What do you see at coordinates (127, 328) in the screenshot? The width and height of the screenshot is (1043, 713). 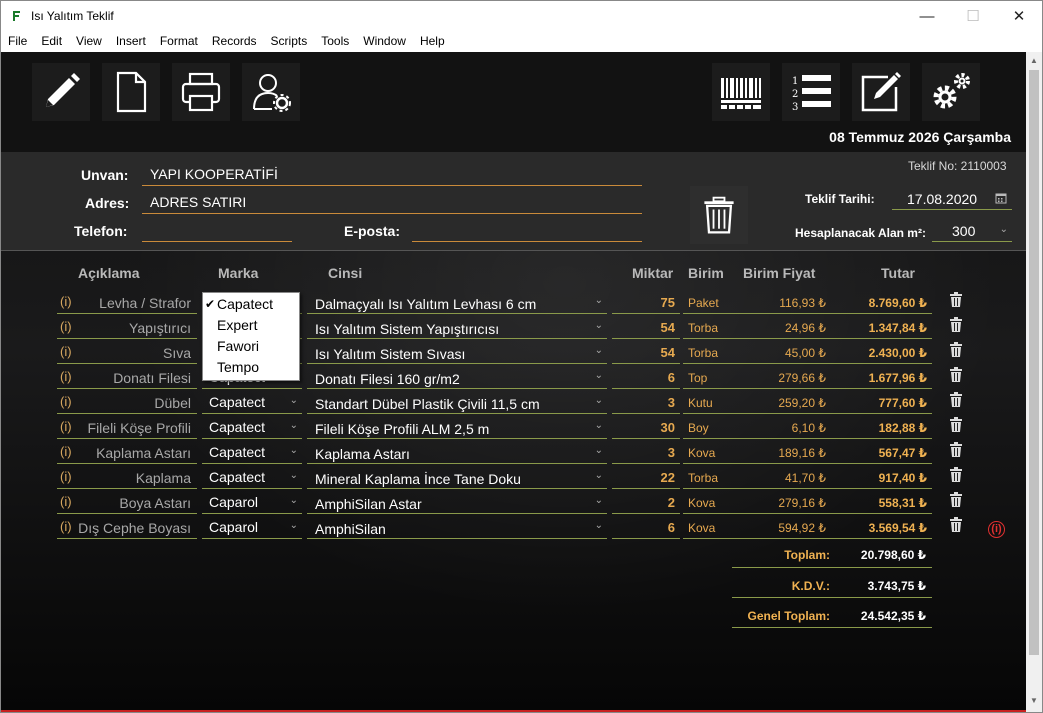 I see `description-cell: (i) Yapıştırıcı` at bounding box center [127, 328].